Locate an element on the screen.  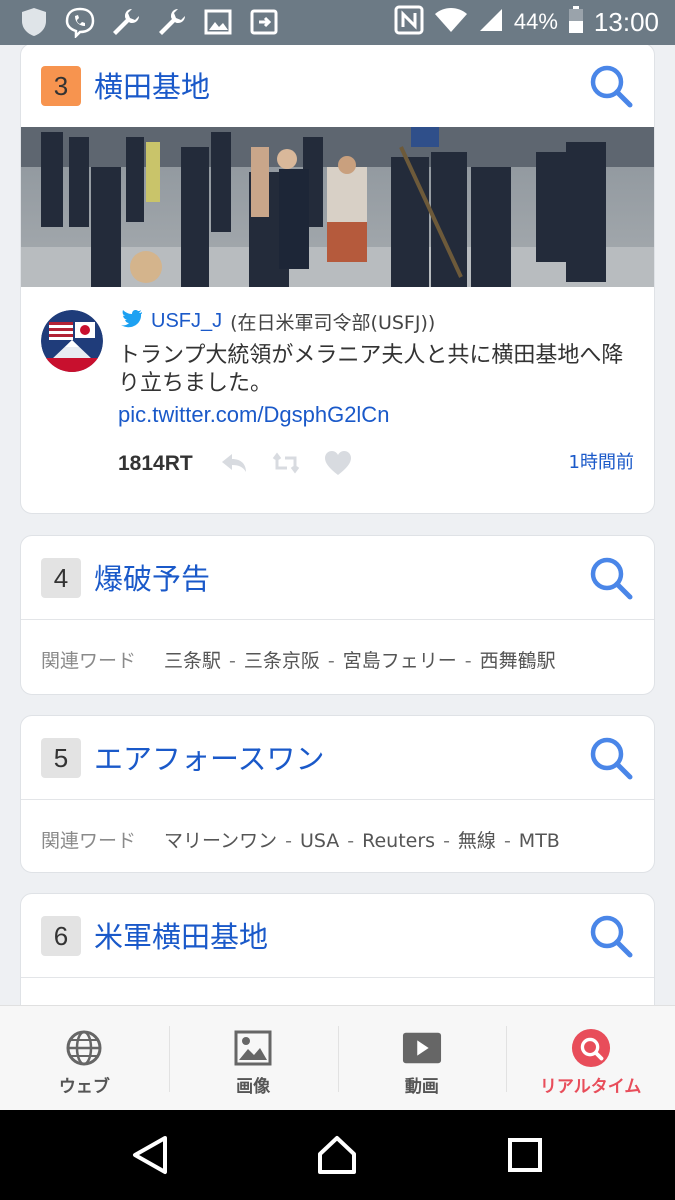
tab-label: リアルタイム is located at coordinates (590, 1087).